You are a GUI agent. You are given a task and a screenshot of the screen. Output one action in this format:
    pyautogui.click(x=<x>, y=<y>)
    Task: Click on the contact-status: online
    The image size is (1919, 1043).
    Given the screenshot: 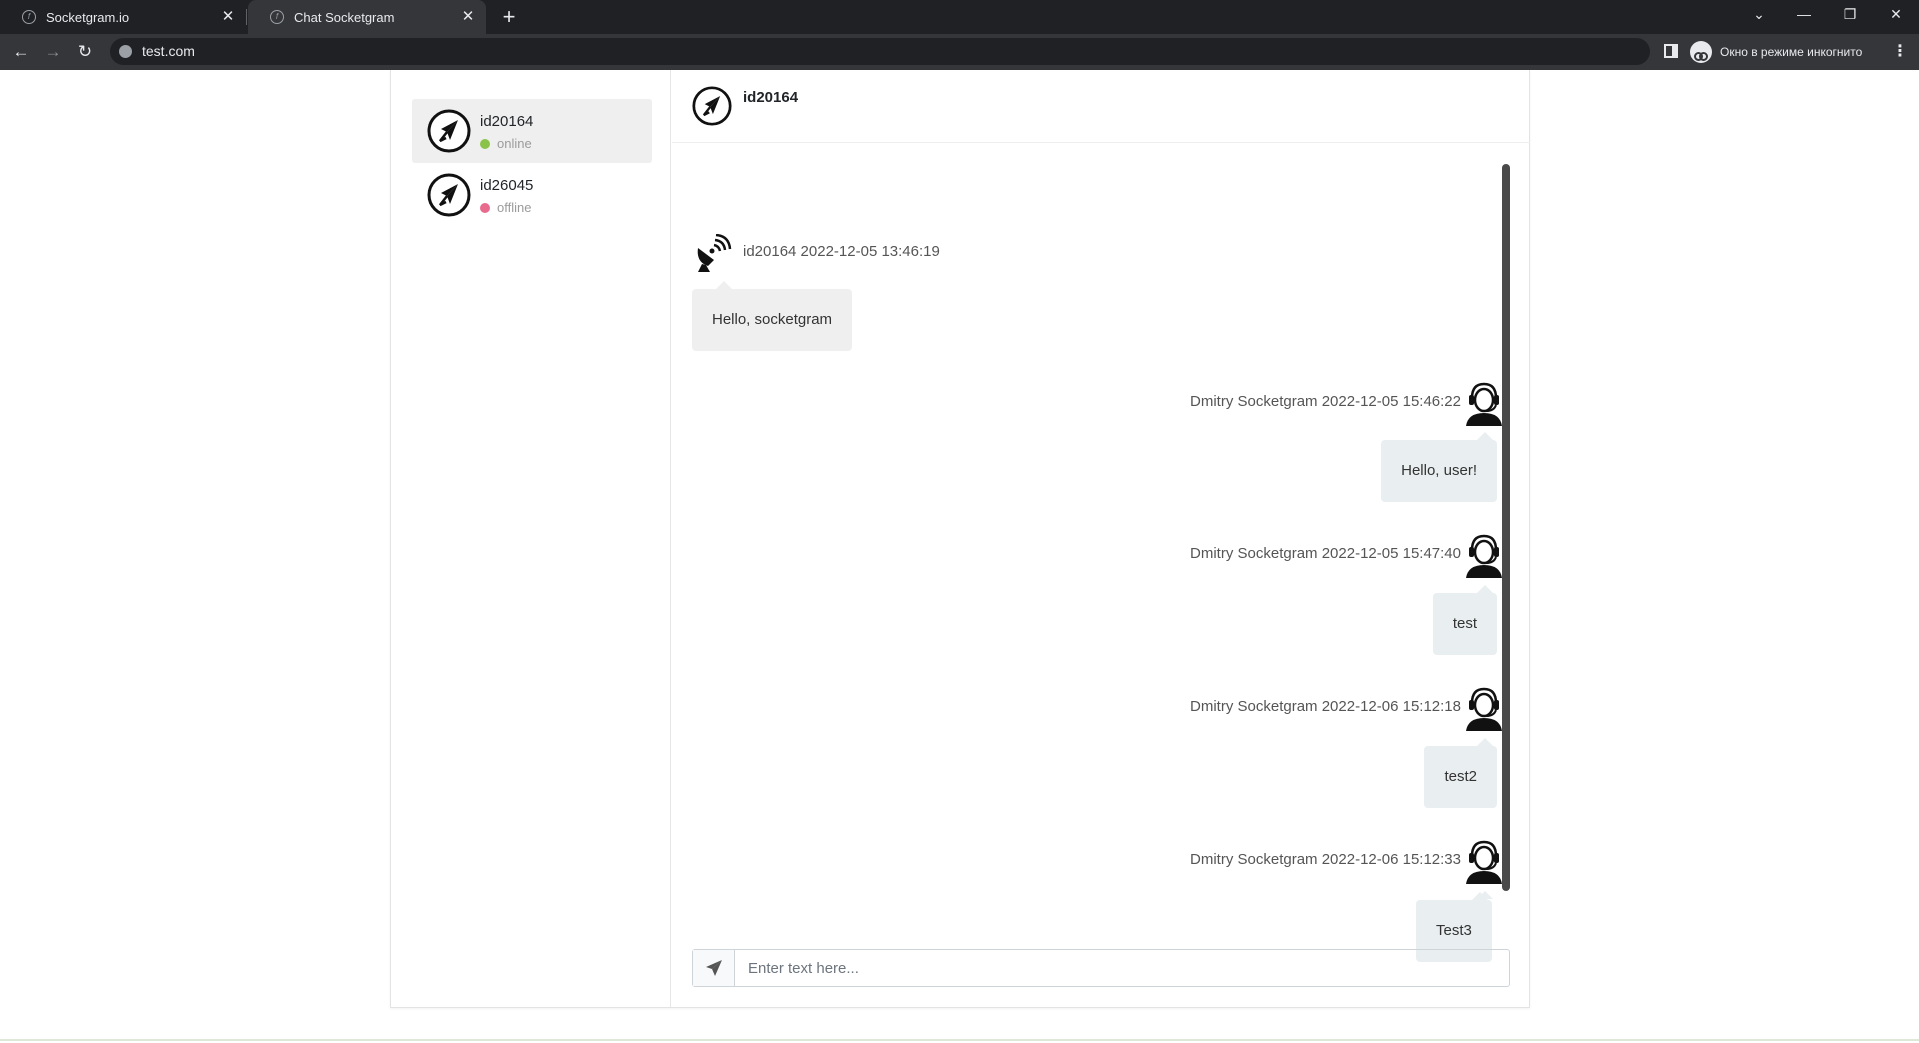 What is the action you would take?
    pyautogui.click(x=506, y=143)
    